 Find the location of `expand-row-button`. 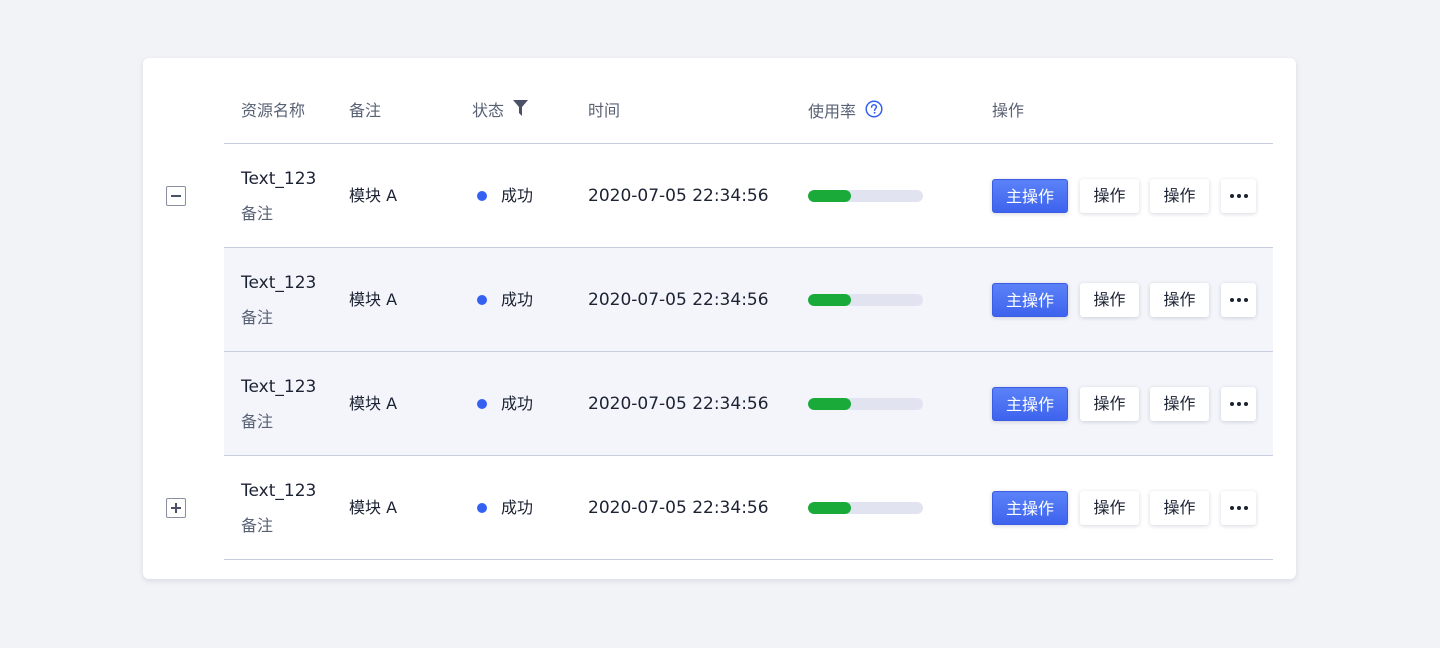

expand-row-button is located at coordinates (176, 508).